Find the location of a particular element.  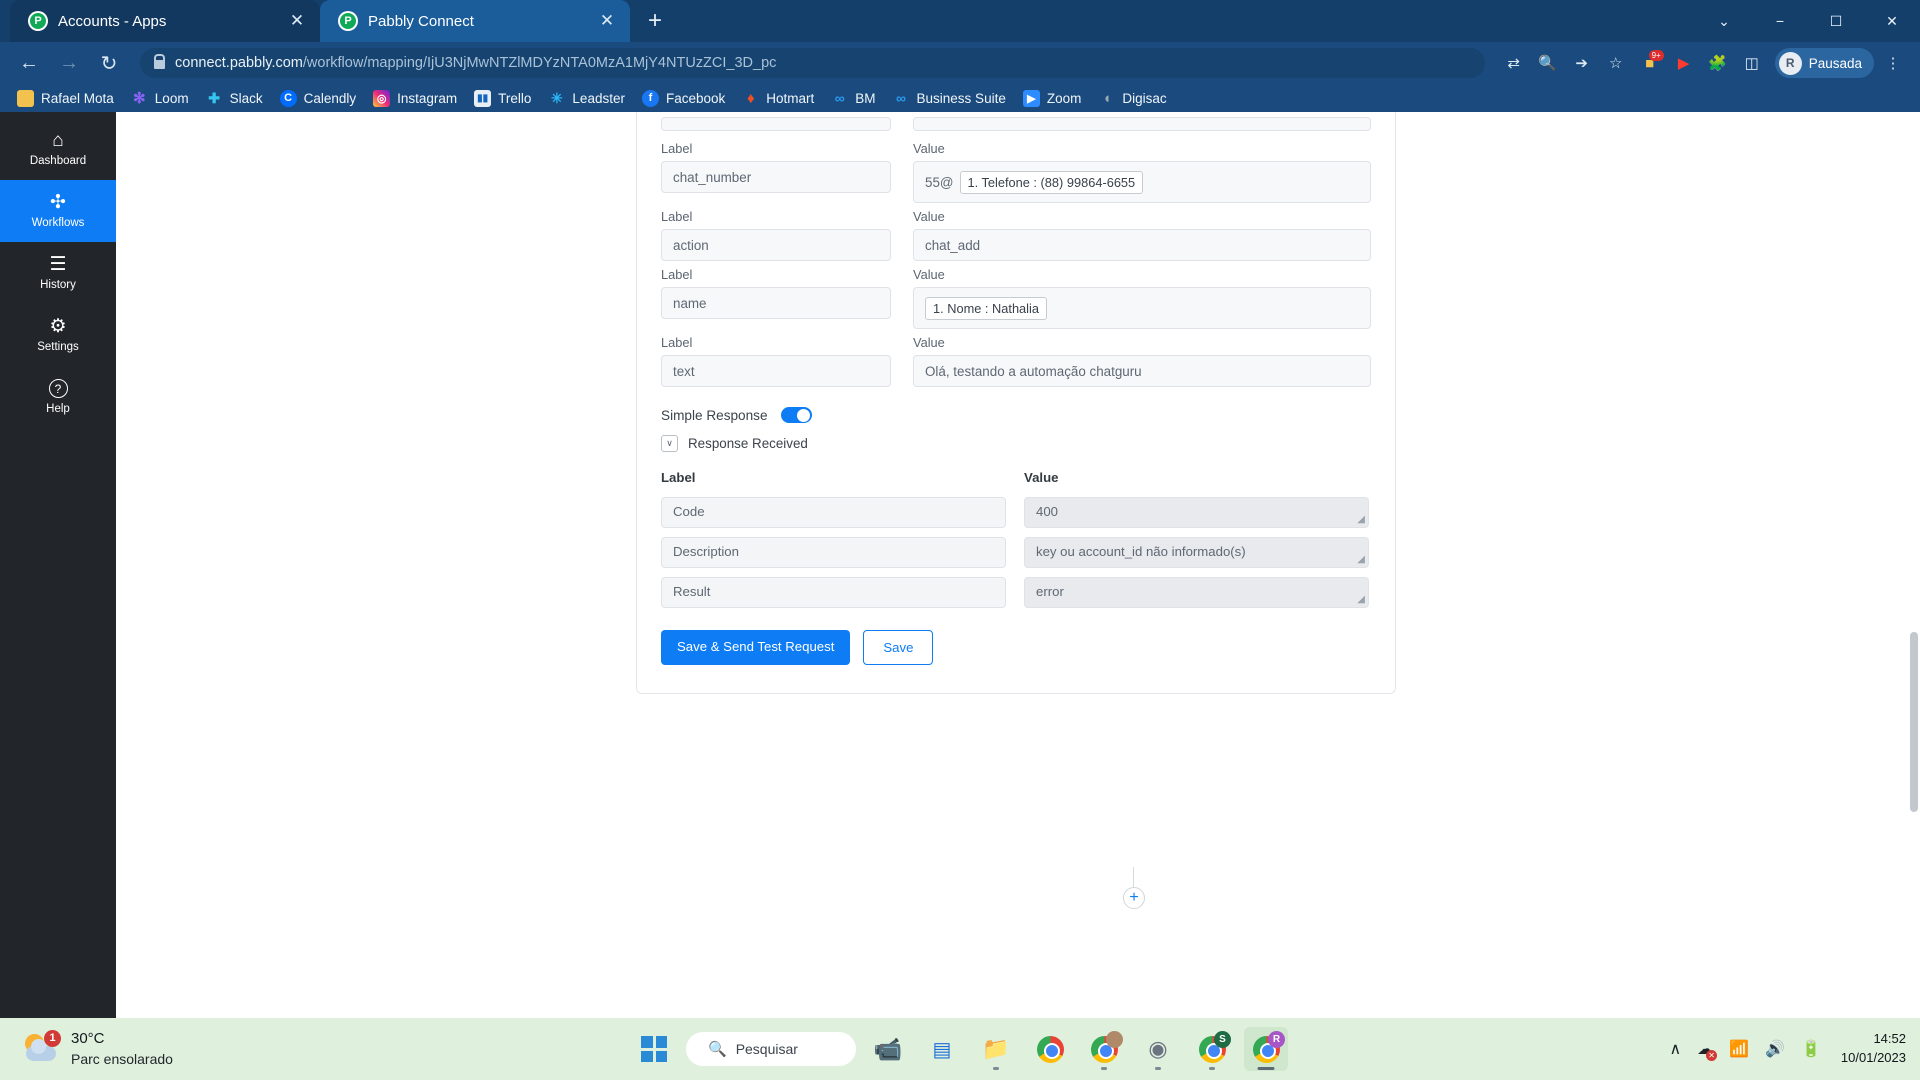

response-label-field: Code is located at coordinates (833, 512).